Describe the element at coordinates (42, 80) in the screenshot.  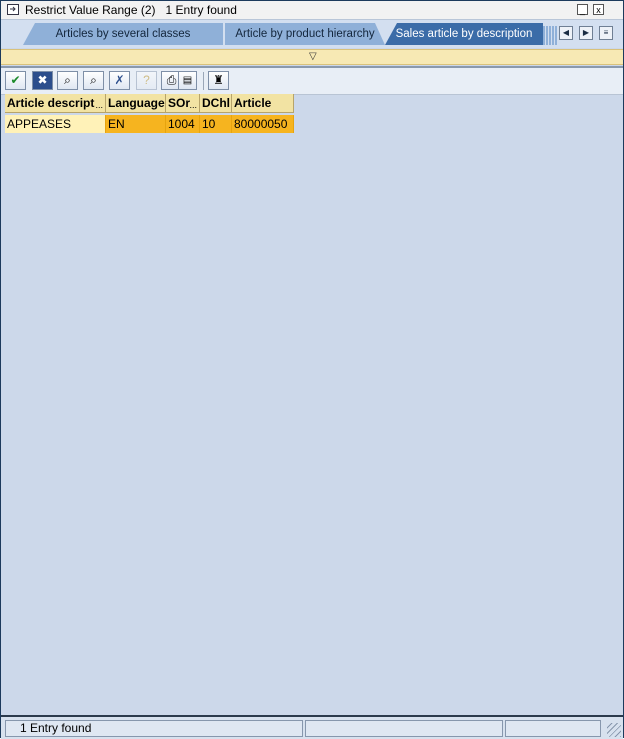
I see `cancel-icon: ✖` at that location.